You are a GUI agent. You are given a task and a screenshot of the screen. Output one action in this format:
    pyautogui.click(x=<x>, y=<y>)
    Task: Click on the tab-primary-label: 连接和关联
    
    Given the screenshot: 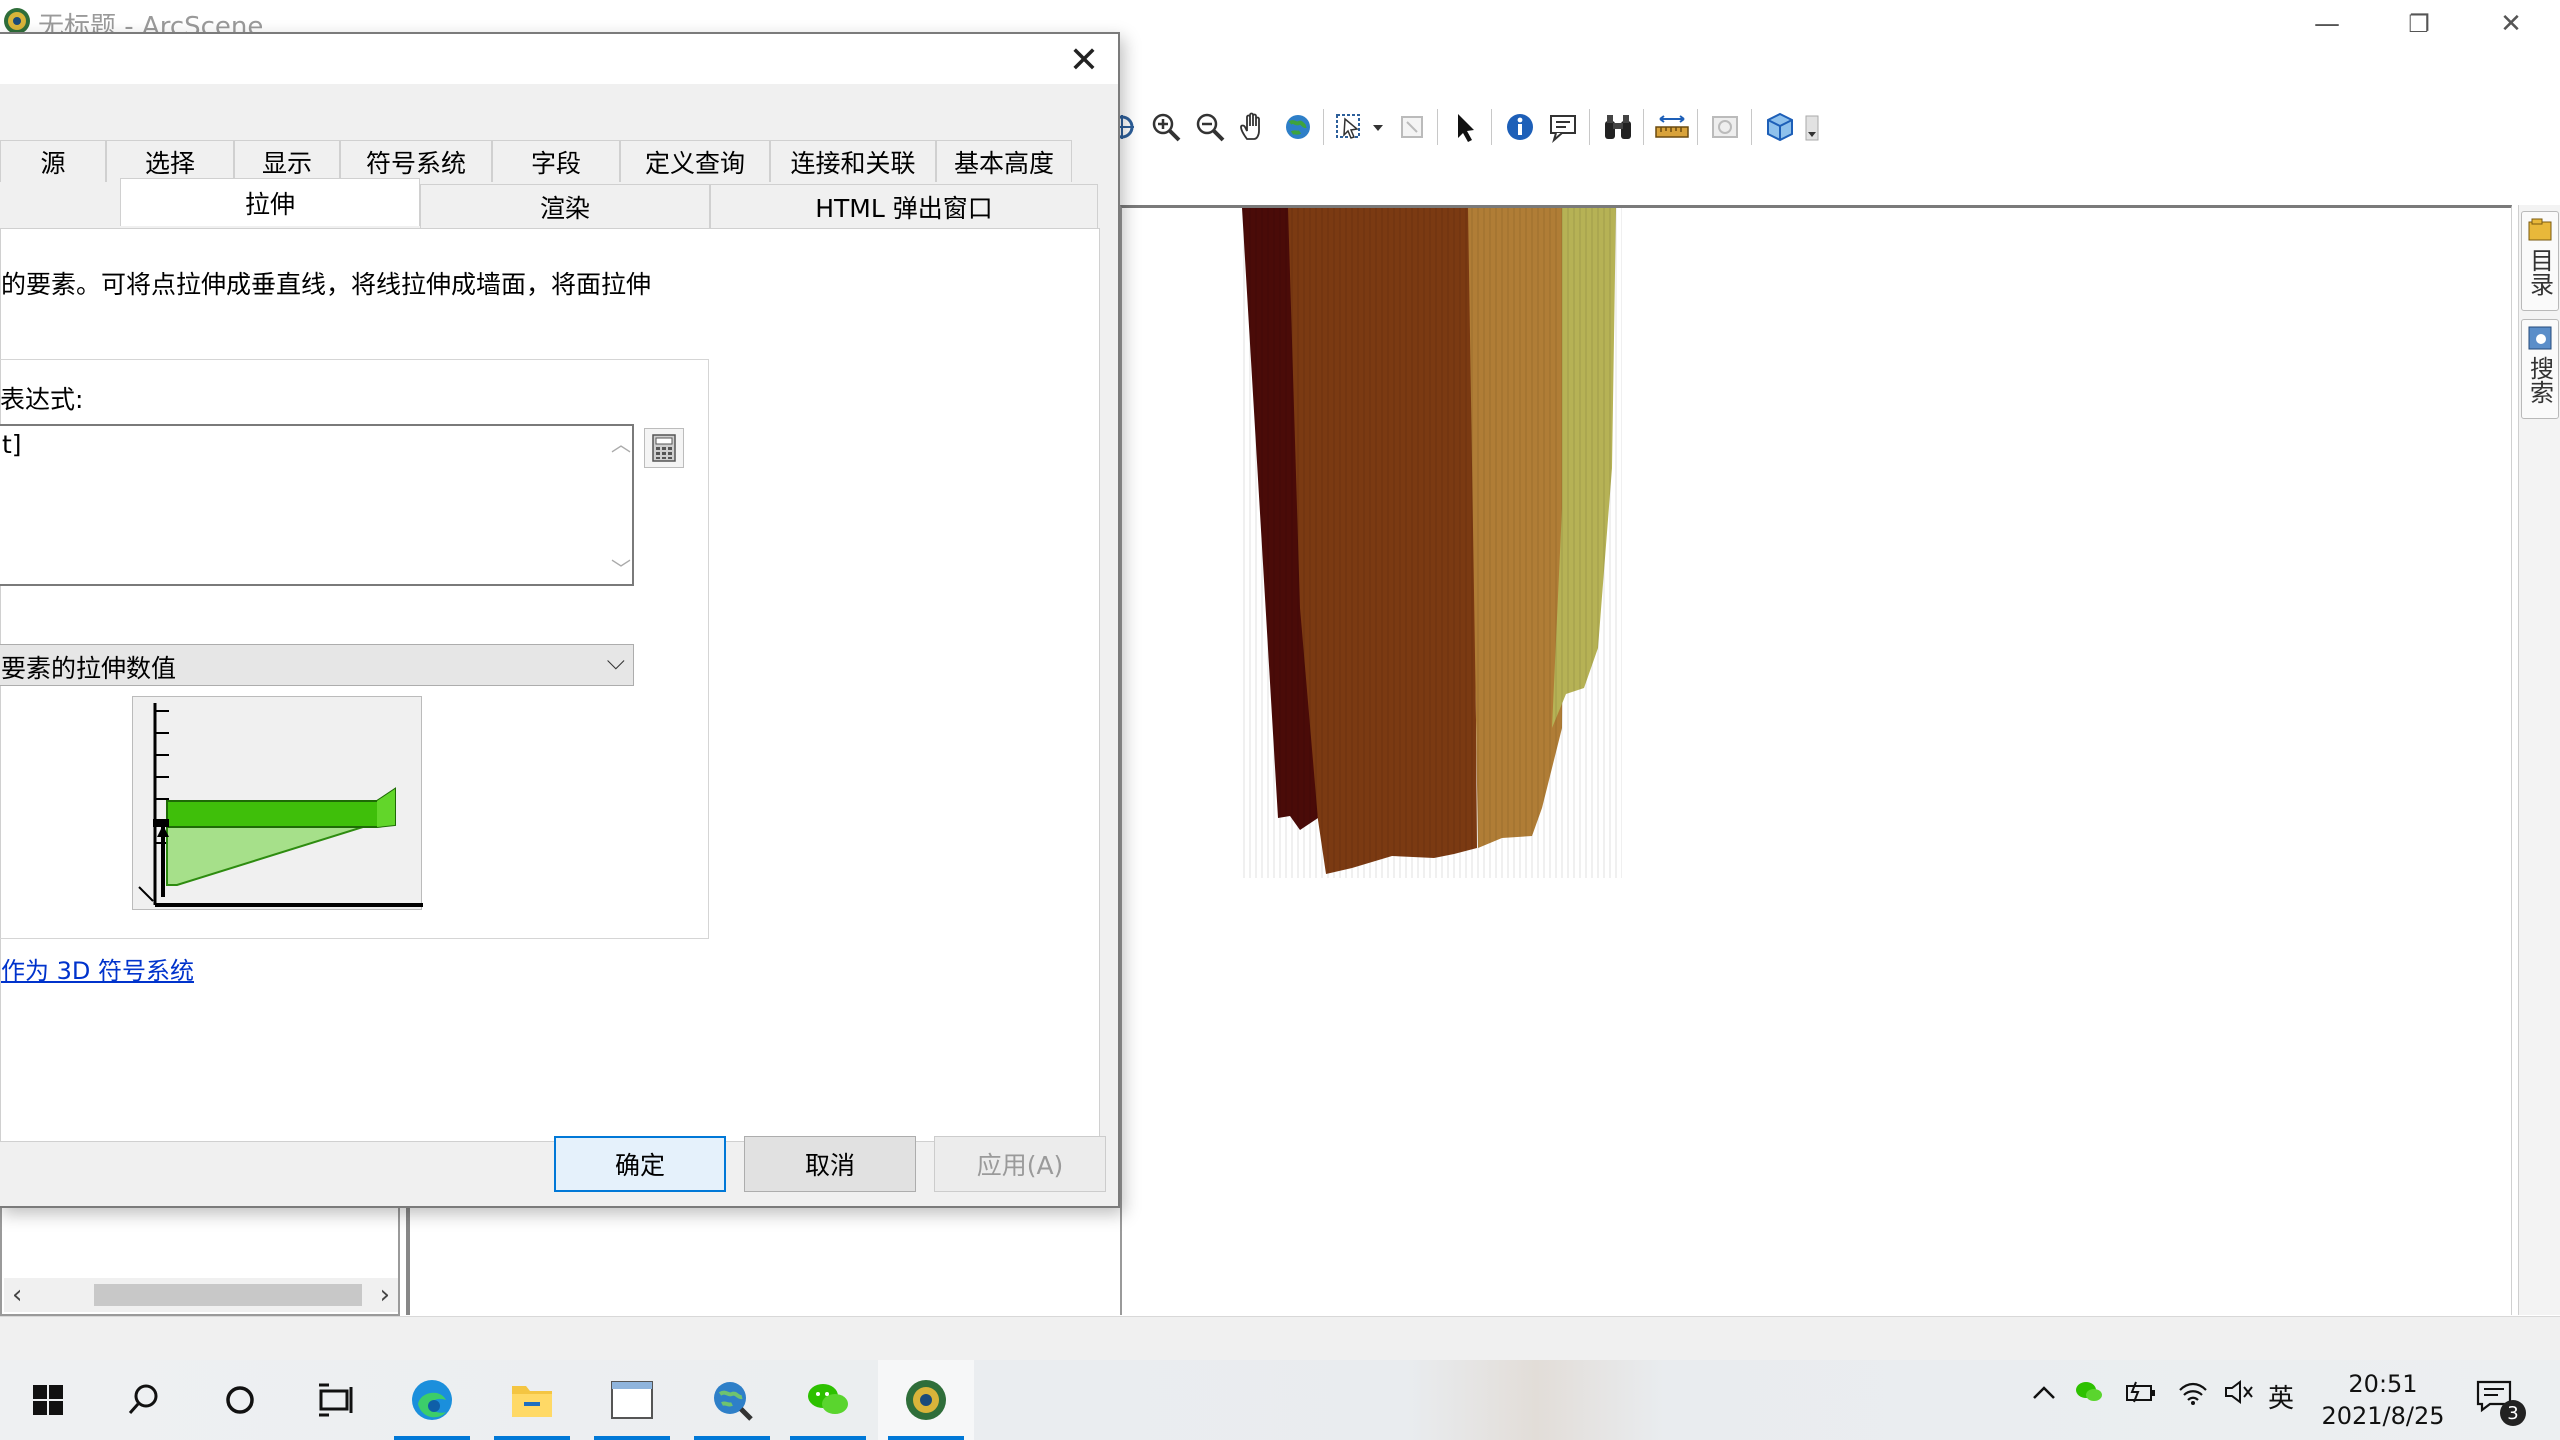 What is the action you would take?
    pyautogui.click(x=853, y=163)
    